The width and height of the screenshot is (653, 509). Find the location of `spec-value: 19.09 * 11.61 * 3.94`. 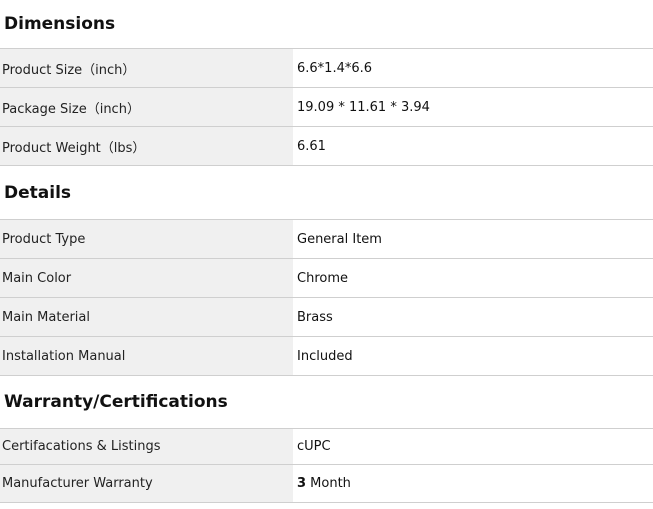

spec-value: 19.09 * 11.61 * 3.94 is located at coordinates (473, 107).